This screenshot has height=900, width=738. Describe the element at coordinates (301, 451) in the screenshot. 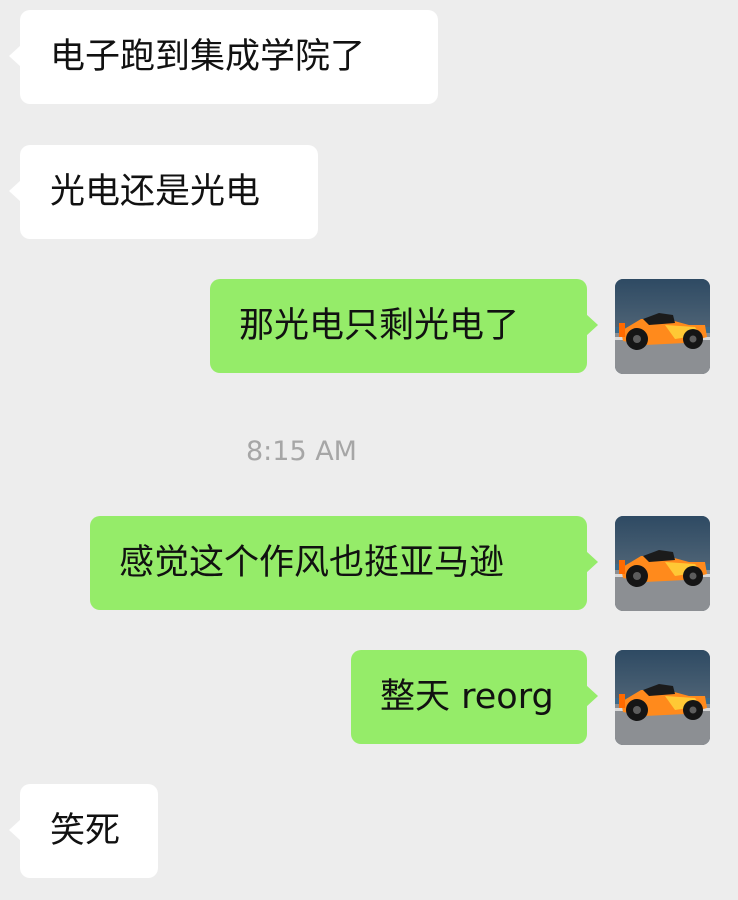

I see `message-timestamp: 8:15 AM` at that location.